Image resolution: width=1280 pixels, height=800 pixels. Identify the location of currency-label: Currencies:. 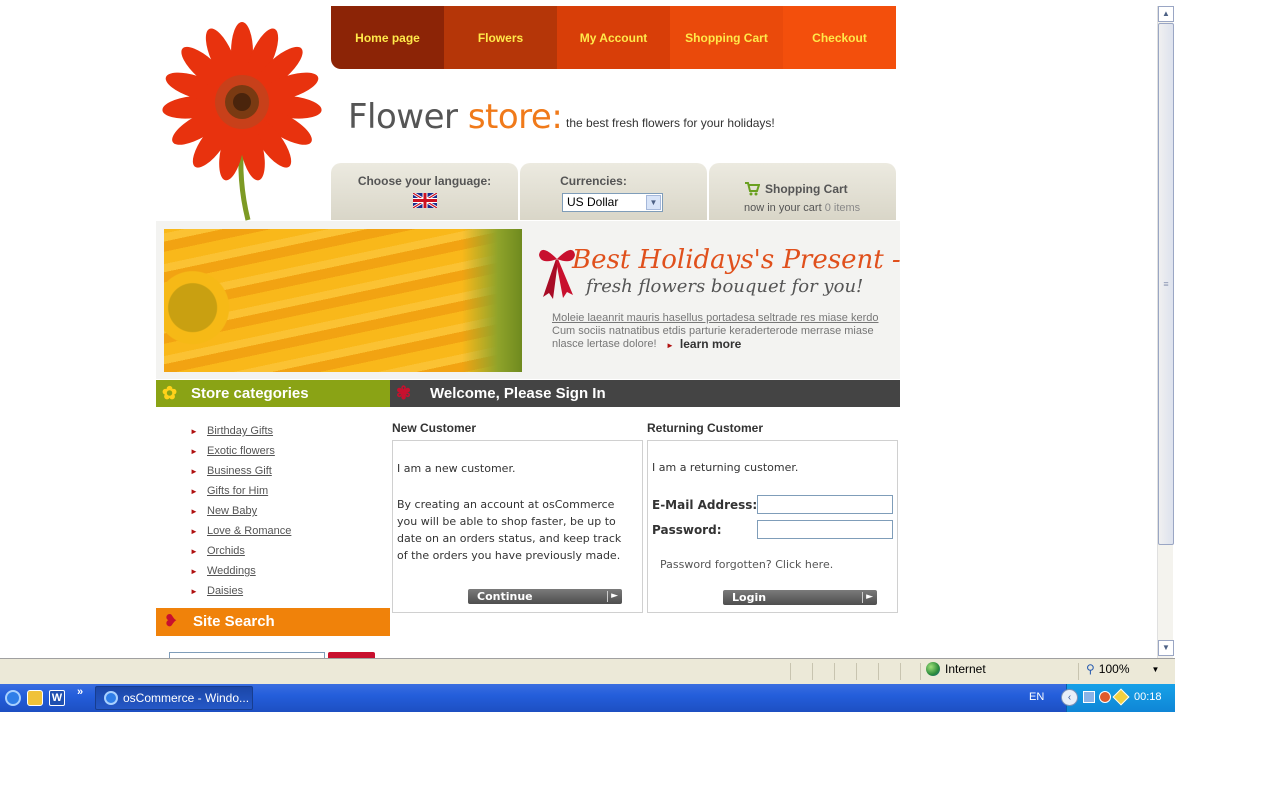
(593, 181).